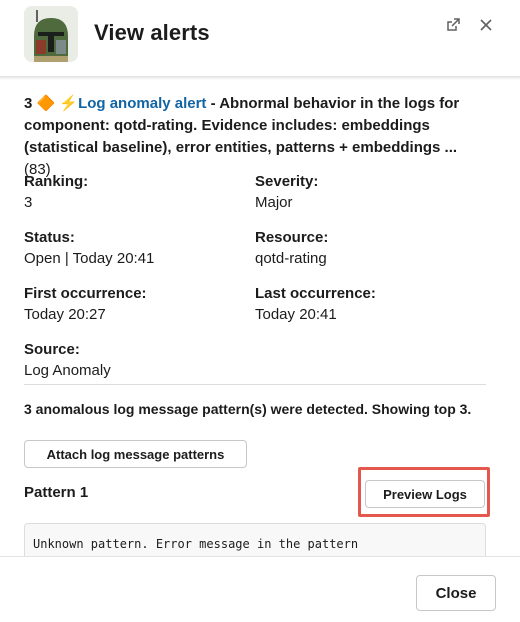  I want to click on ranking-value: 3, so click(28, 202).